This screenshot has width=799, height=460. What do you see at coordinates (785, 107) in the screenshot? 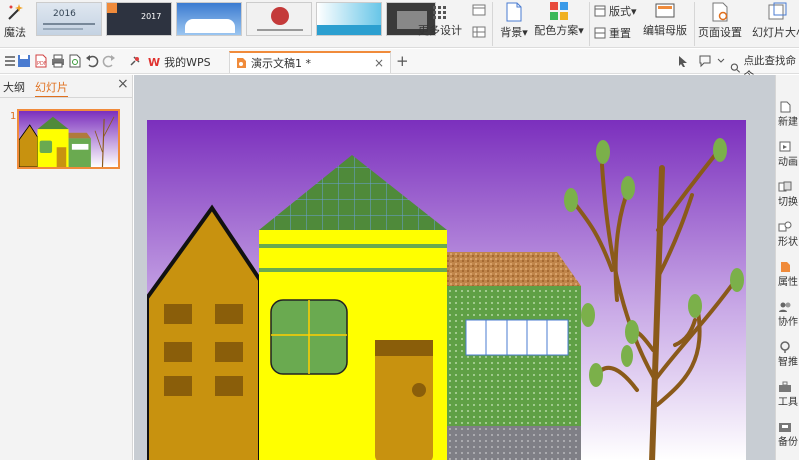
I see `new-icon` at bounding box center [785, 107].